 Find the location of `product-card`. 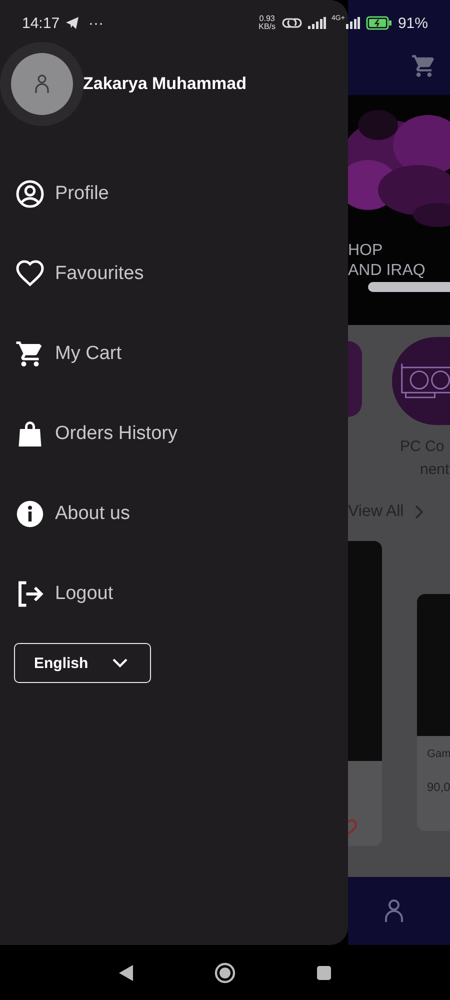

product-card is located at coordinates (365, 693).